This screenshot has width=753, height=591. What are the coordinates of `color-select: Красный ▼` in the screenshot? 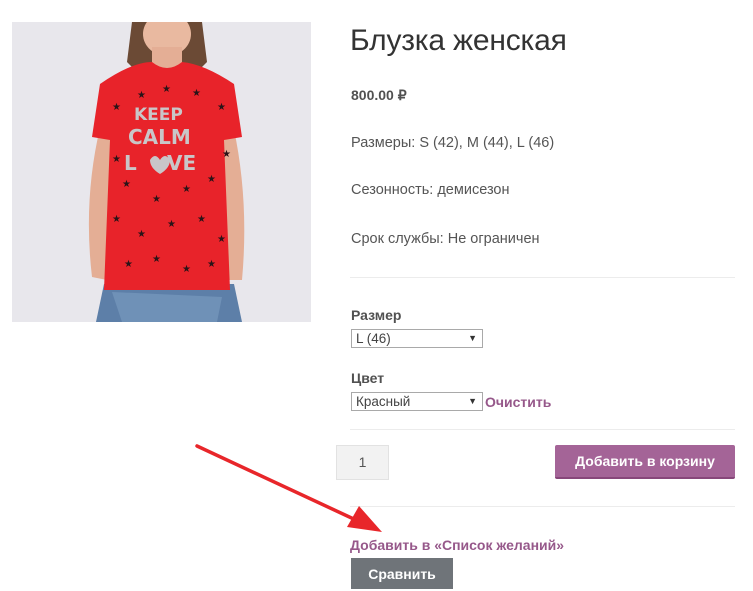 It's located at (417, 401).